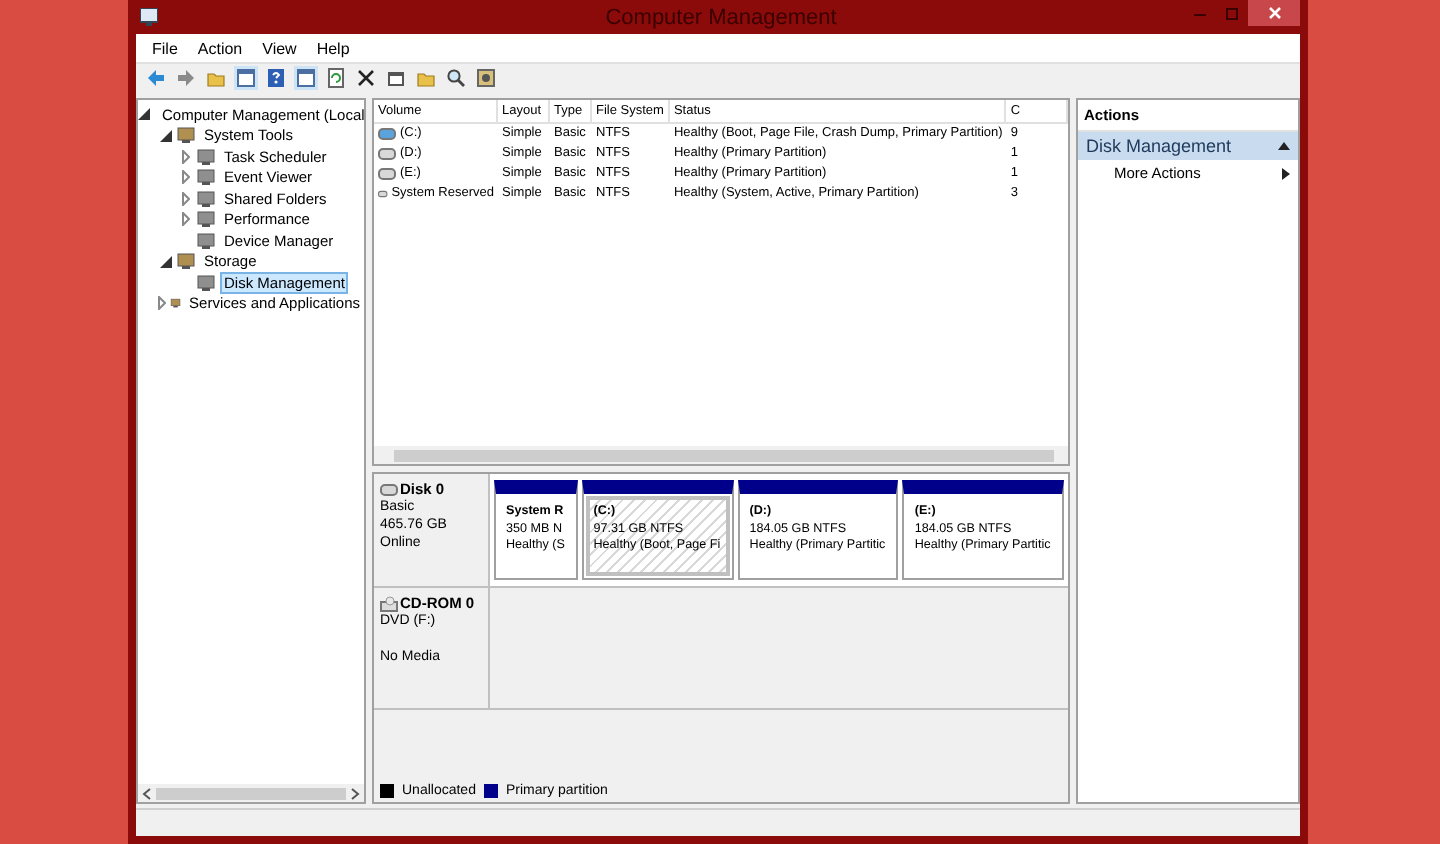 The width and height of the screenshot is (1440, 844). Describe the element at coordinates (276, 78) in the screenshot. I see `help-button` at that location.